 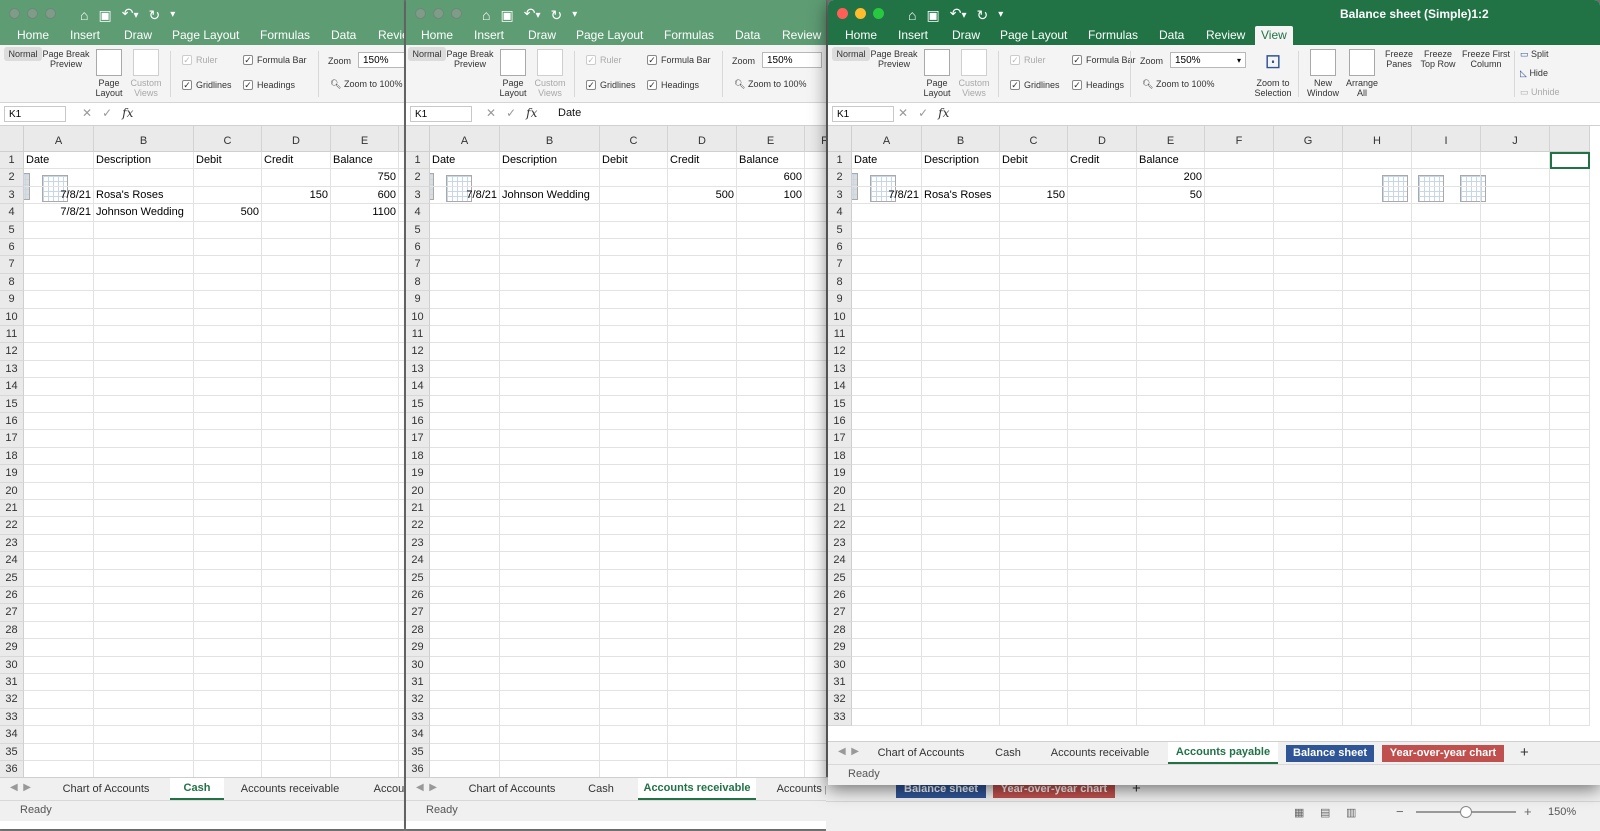 What do you see at coordinates (1171, 195) in the screenshot?
I see `cell: 50` at bounding box center [1171, 195].